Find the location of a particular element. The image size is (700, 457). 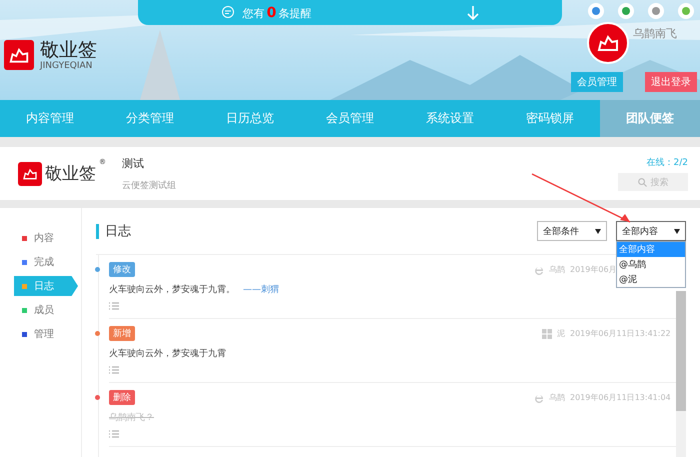

notification-text: 您有 0 条提醒 is located at coordinates (277, 12).